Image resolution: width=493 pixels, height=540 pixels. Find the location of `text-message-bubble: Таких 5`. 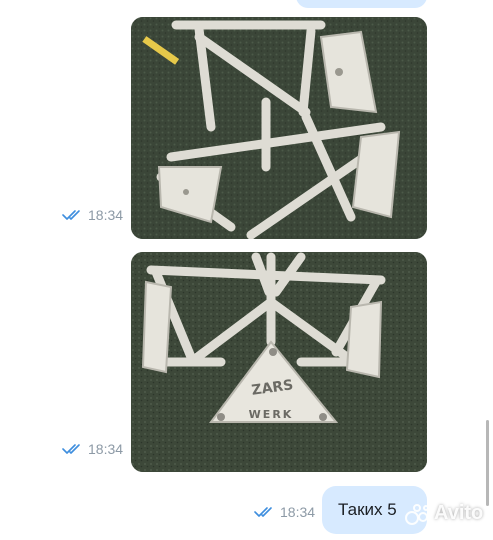

text-message-bubble: Таких 5 is located at coordinates (374, 510).